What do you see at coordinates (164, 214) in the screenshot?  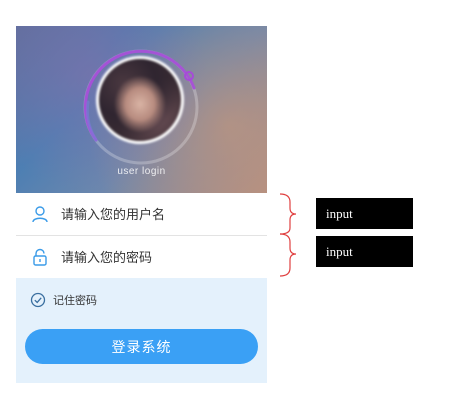 I see `username-input` at bounding box center [164, 214].